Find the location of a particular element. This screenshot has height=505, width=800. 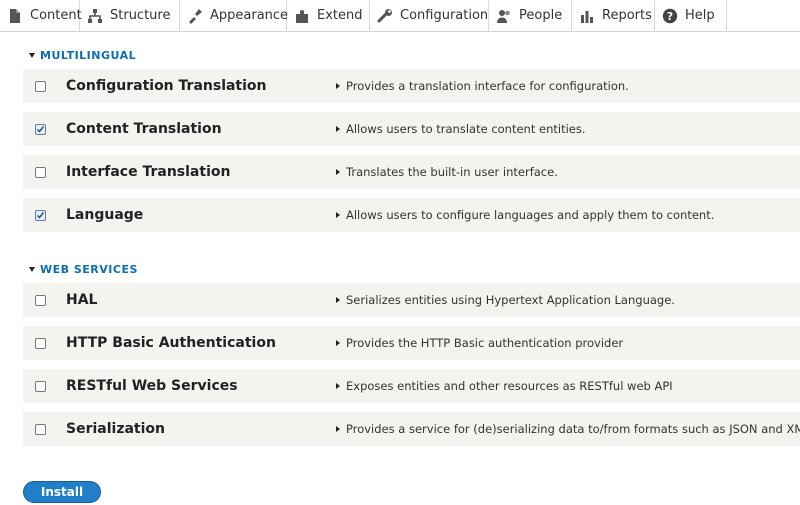

section-title: WEB SERVICES is located at coordinates (89, 269).